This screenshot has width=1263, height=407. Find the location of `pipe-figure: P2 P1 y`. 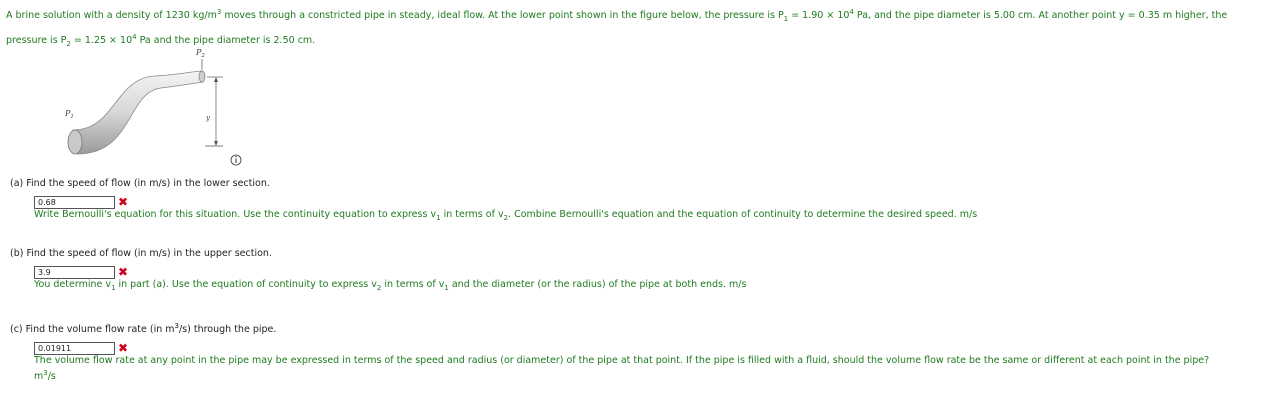

pipe-figure: P2 P1 y is located at coordinates (155, 110).